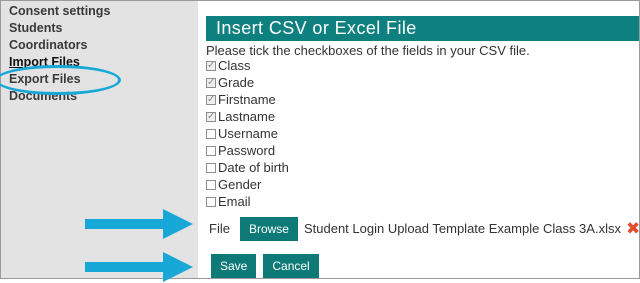 The height and width of the screenshot is (283, 640). I want to click on field-option-firstname: ✓ Firstname, so click(241, 99).